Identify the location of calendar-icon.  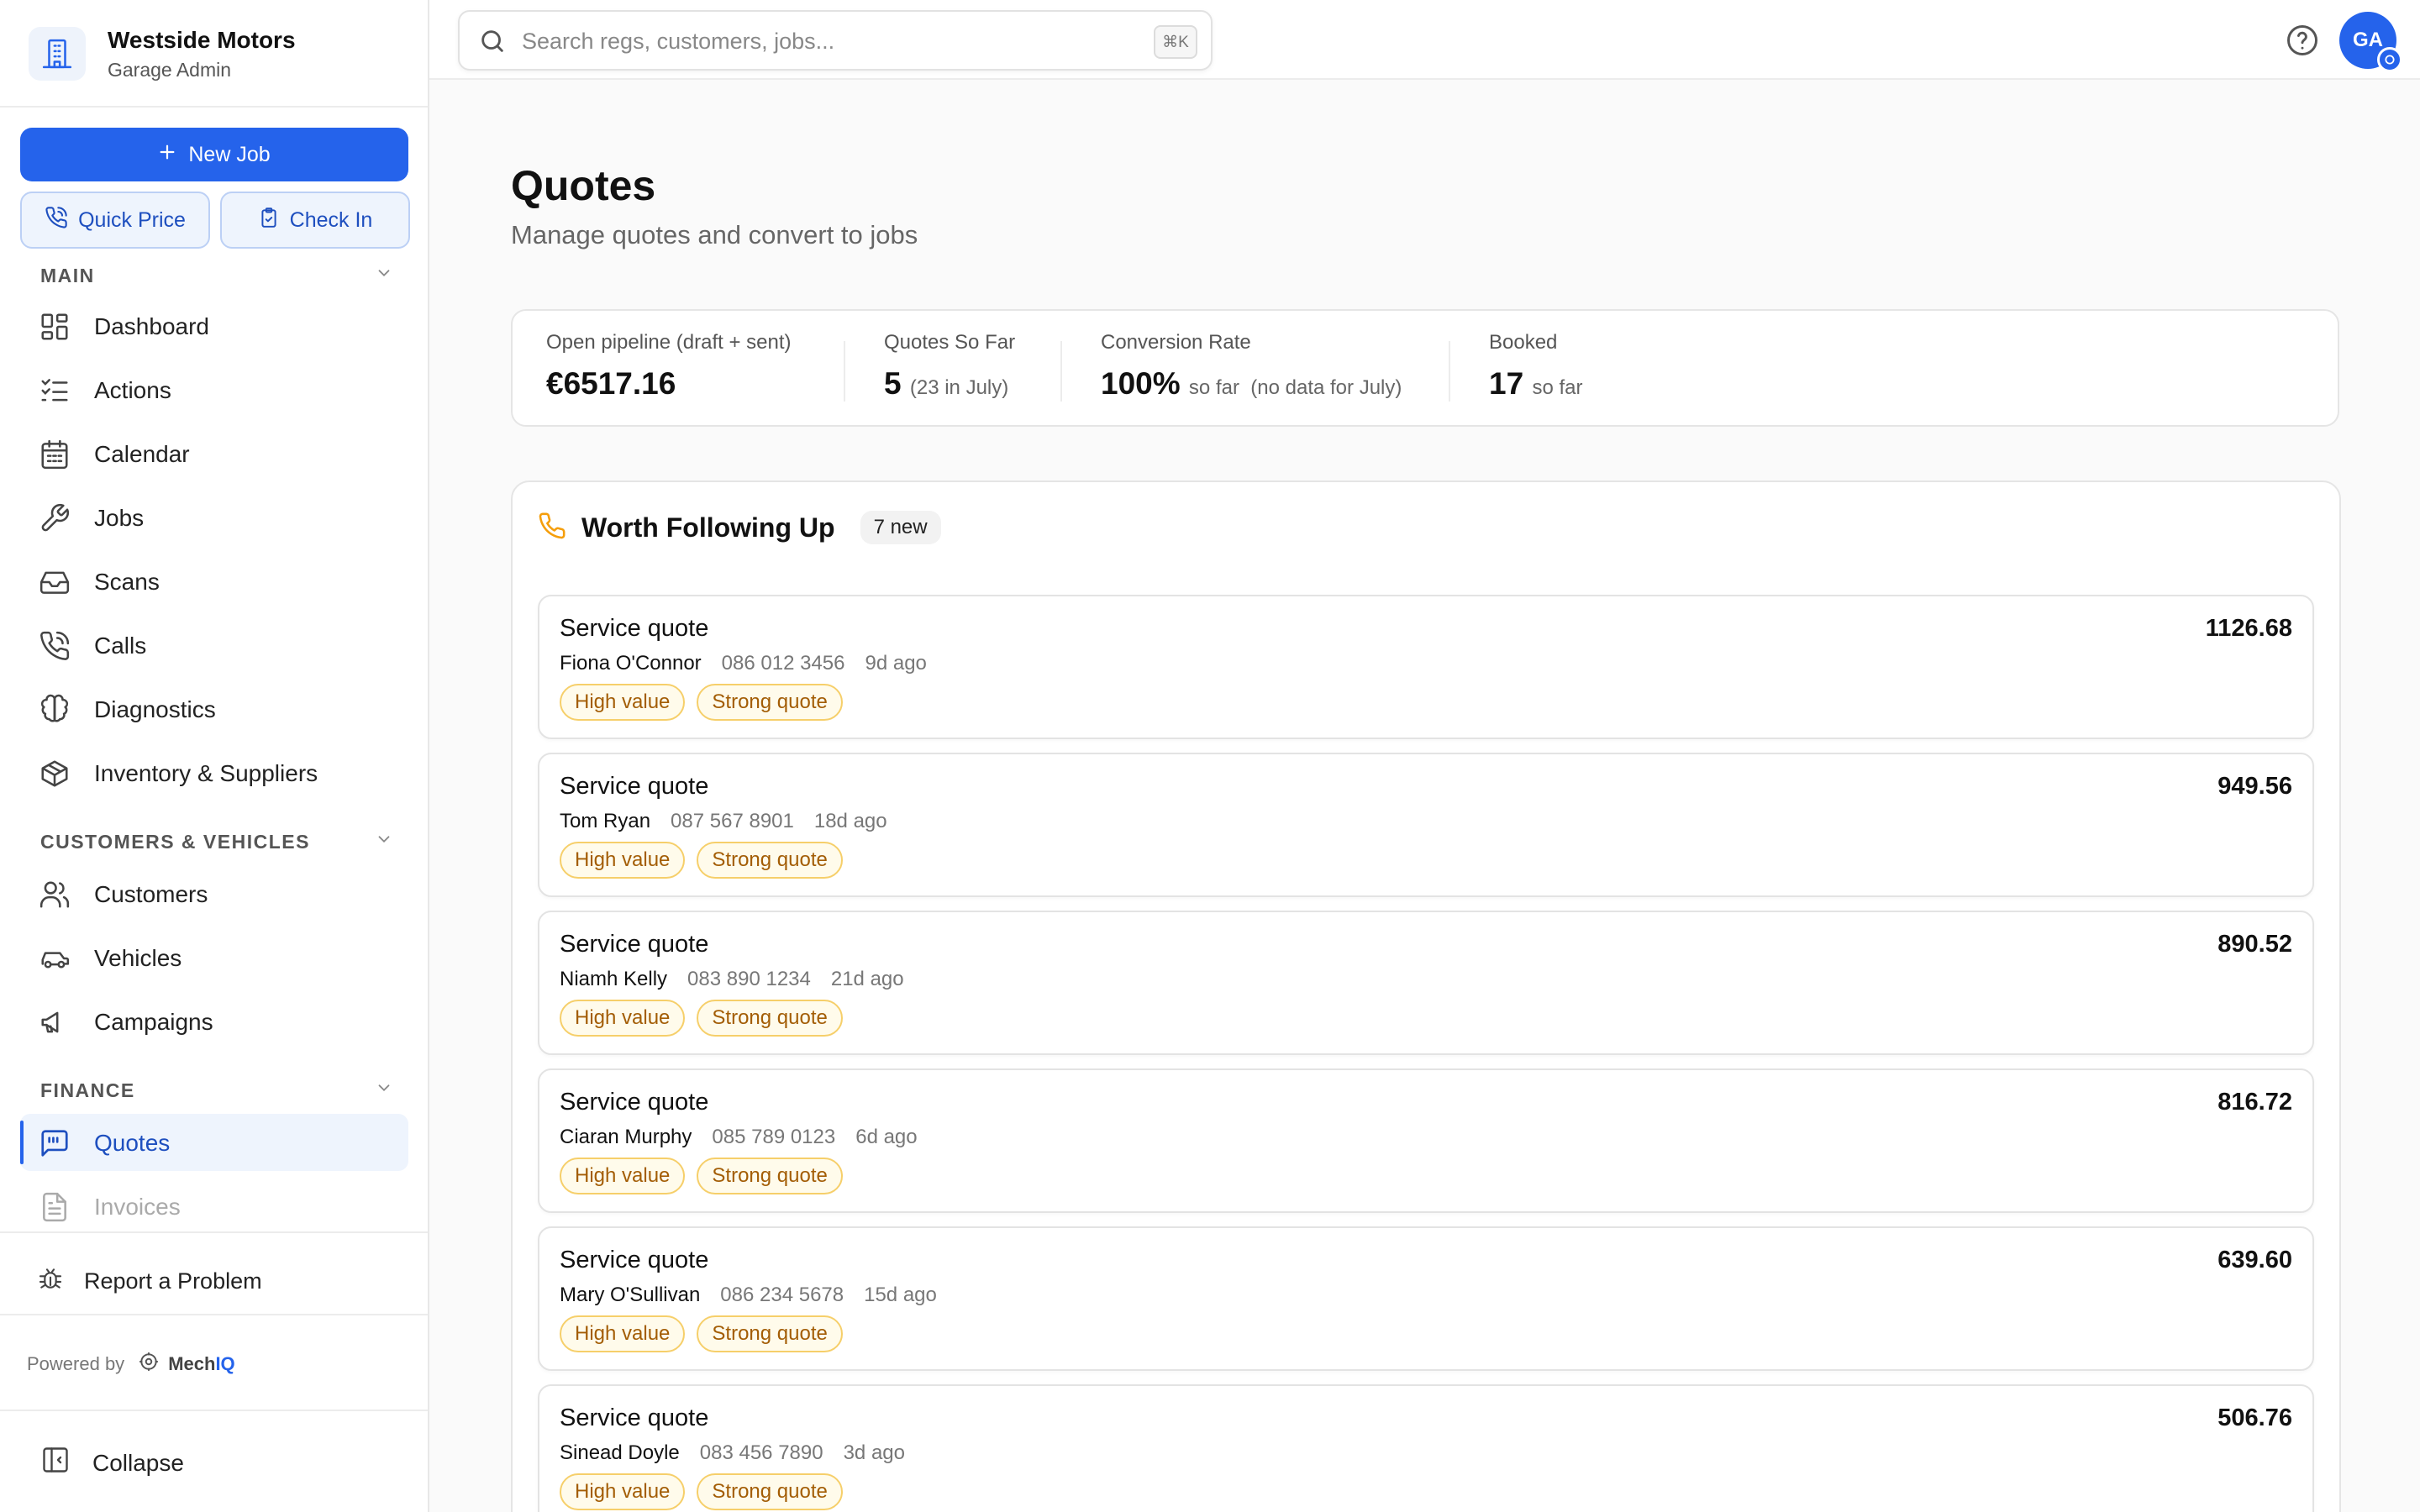
(55, 454).